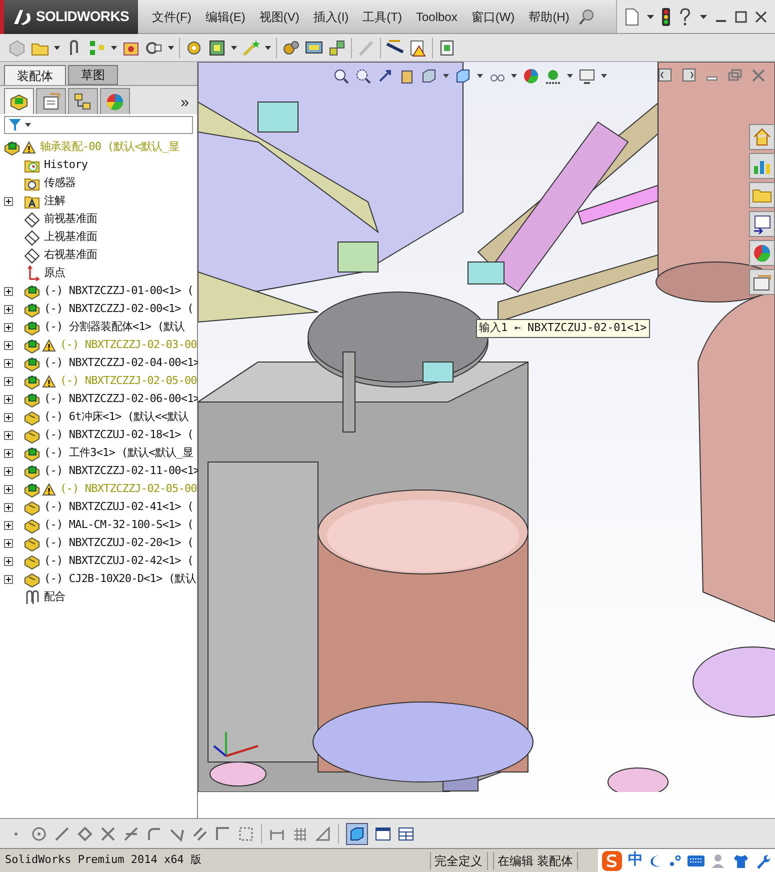  What do you see at coordinates (55, 597) in the screenshot?
I see `tree-item: 配合` at bounding box center [55, 597].